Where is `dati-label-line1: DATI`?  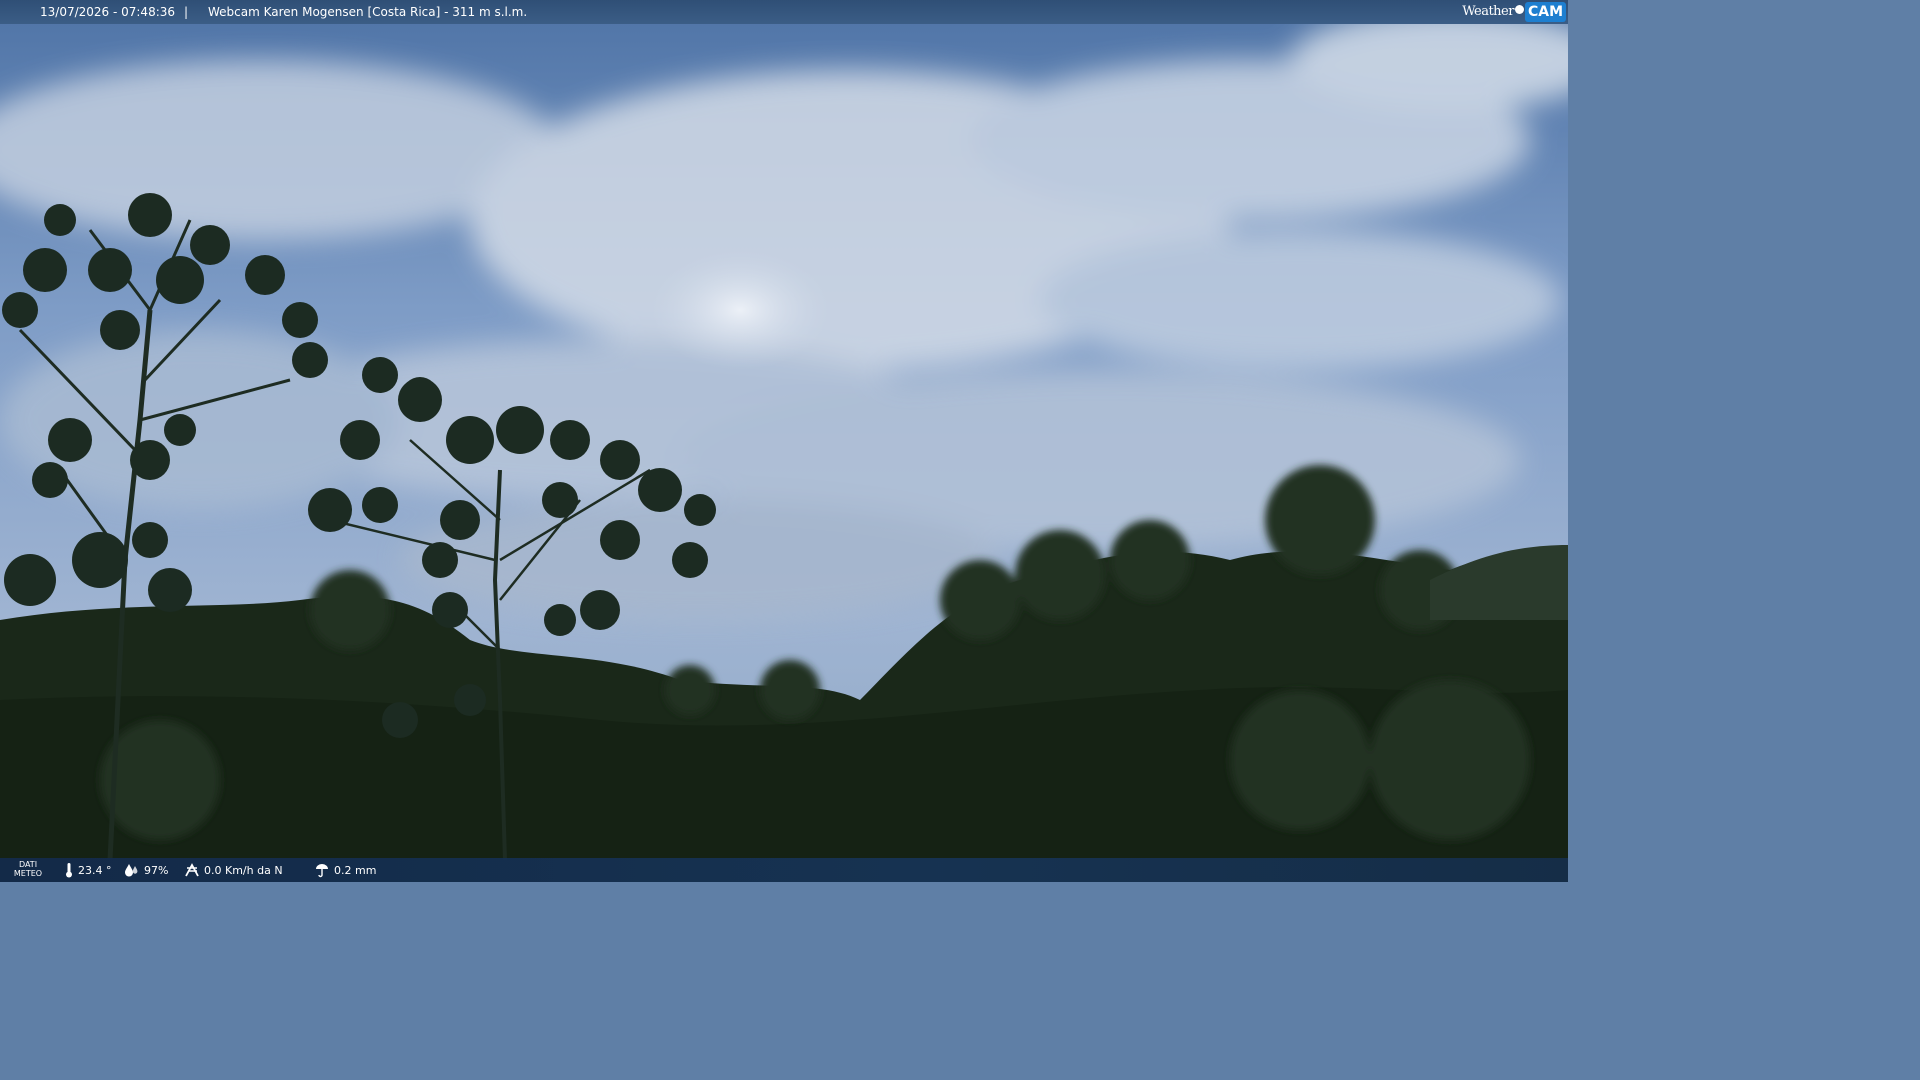 dati-label-line1: DATI is located at coordinates (28, 864).